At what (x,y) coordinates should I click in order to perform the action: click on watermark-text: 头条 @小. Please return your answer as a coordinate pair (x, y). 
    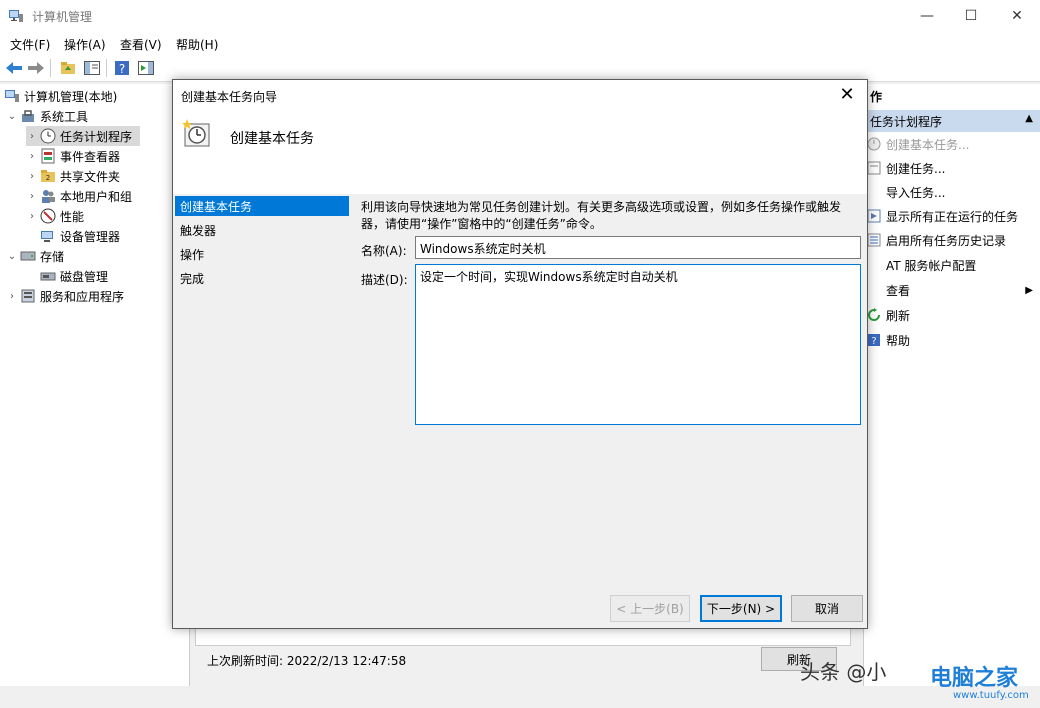
    Looking at the image, I should click on (843, 672).